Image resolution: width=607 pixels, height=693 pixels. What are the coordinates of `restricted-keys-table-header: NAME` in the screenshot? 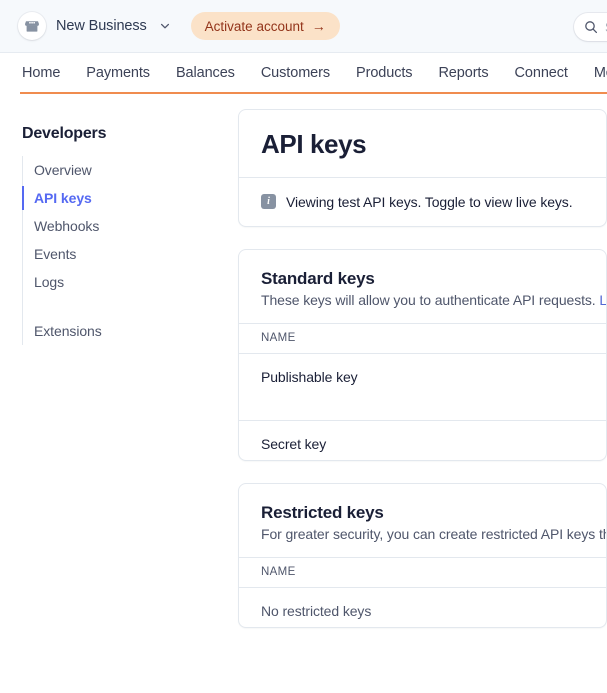 It's located at (422, 572).